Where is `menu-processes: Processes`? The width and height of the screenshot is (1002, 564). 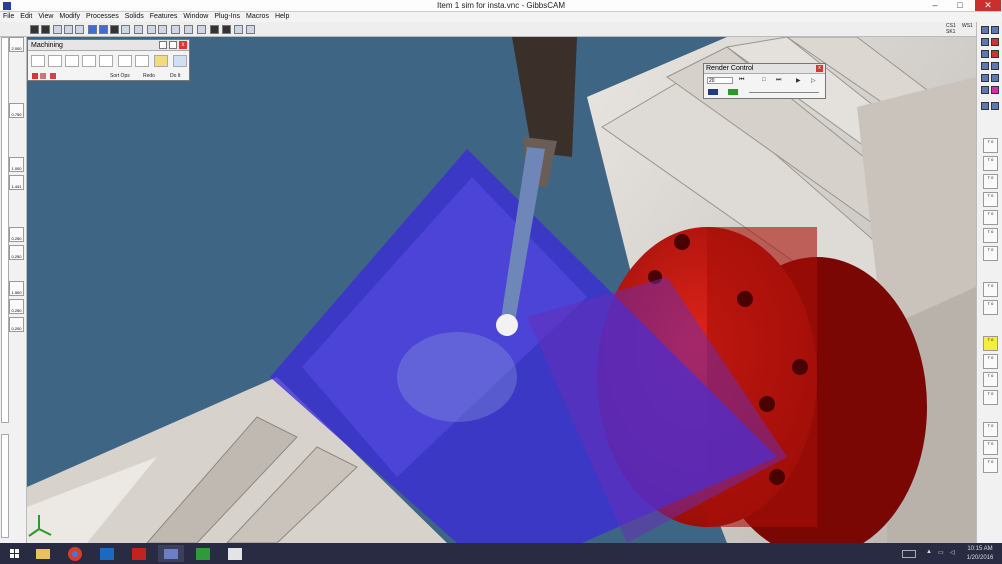
menu-processes: Processes is located at coordinates (102, 17).